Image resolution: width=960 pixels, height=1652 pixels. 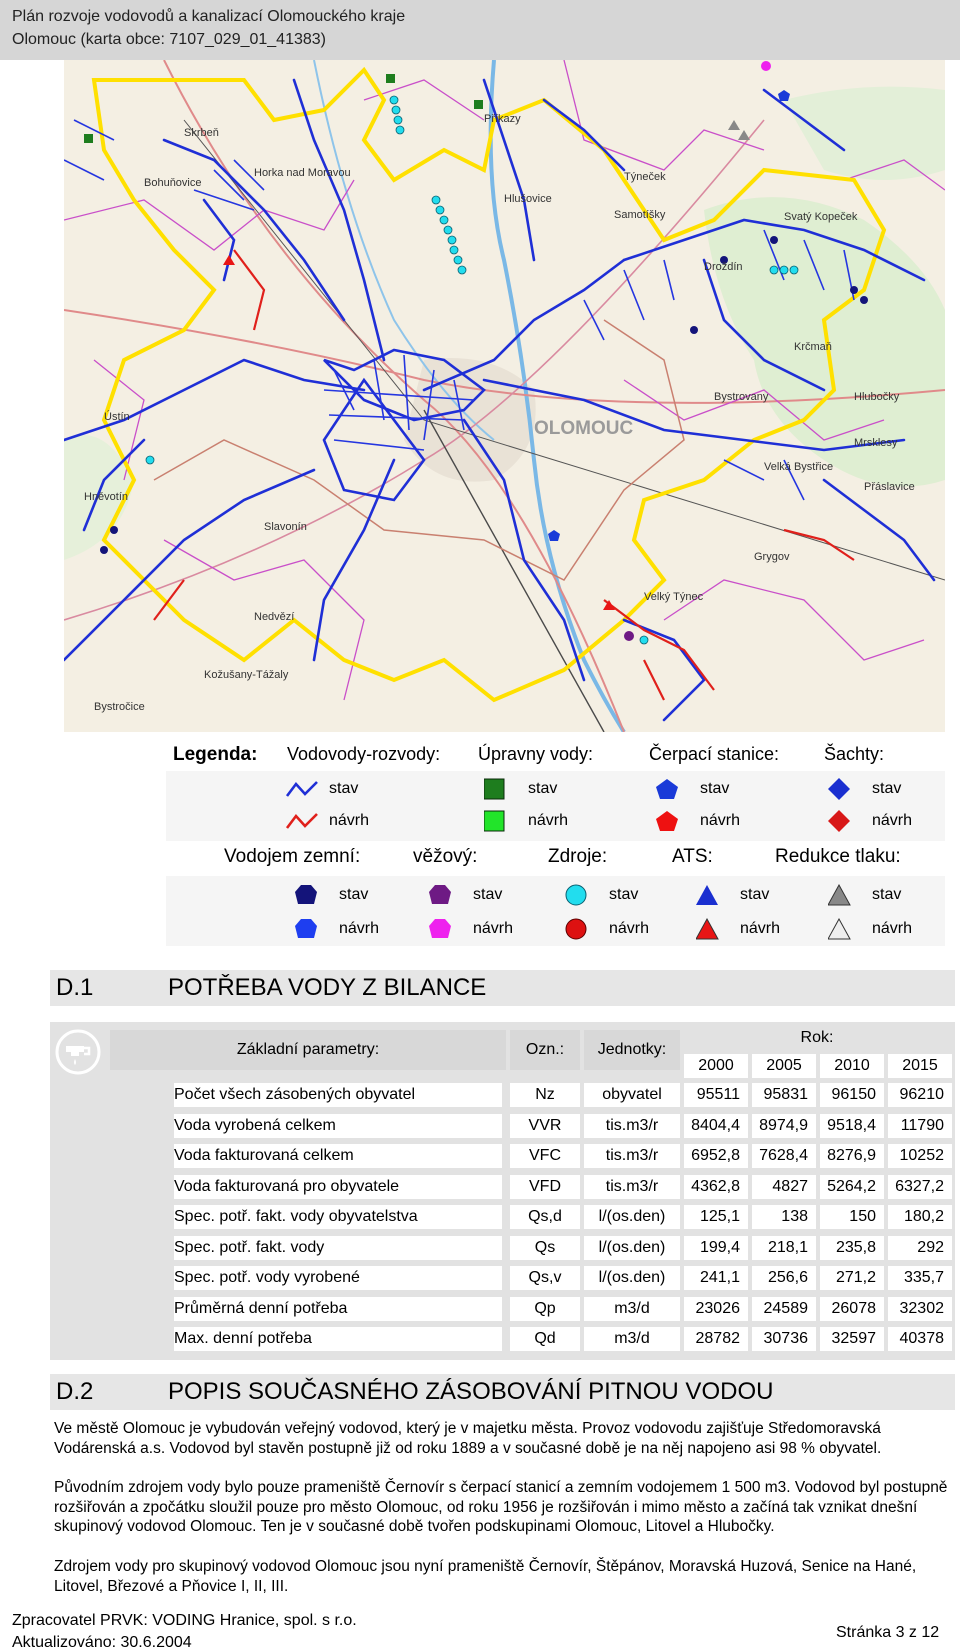 What do you see at coordinates (545, 1247) in the screenshot?
I see `cell-ozn: Qs` at bounding box center [545, 1247].